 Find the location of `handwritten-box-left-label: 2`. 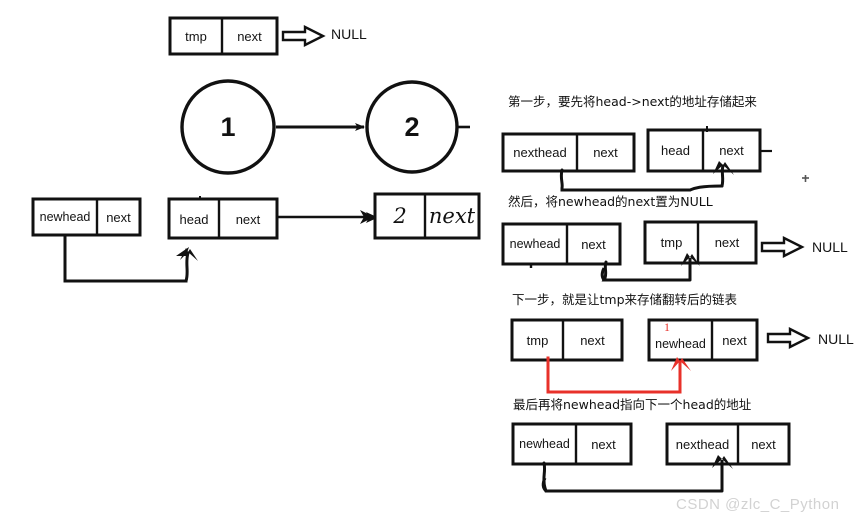

handwritten-box-left-label: 2 is located at coordinates (400, 216).